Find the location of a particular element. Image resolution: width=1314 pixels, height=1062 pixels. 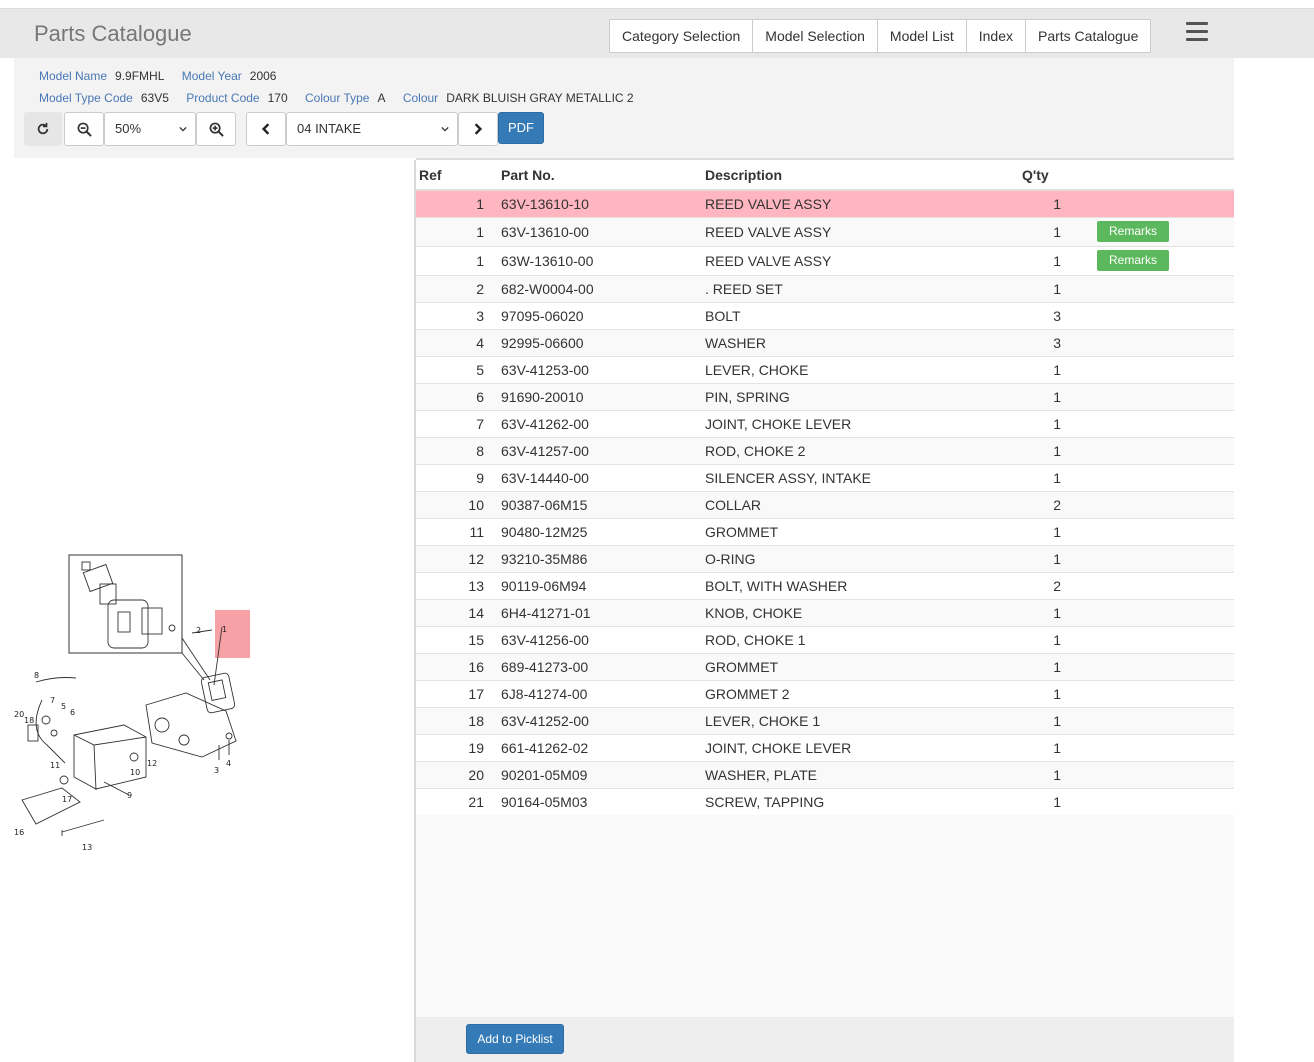

diagram-label-4: 4 is located at coordinates (228, 763).